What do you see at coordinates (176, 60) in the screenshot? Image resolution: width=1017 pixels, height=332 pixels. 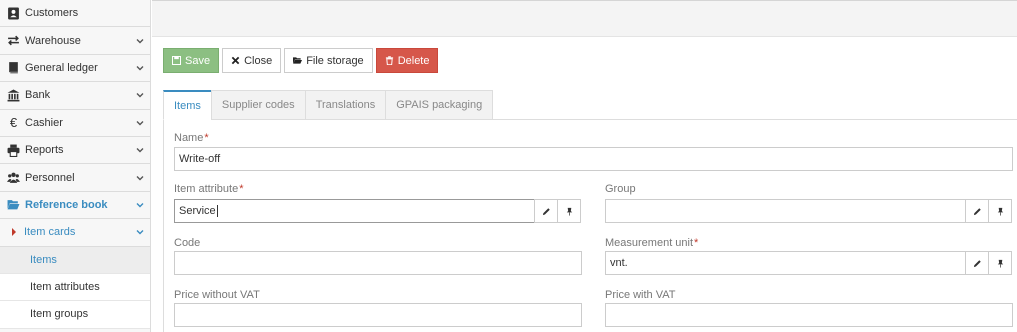 I see `floppy-disk-icon` at bounding box center [176, 60].